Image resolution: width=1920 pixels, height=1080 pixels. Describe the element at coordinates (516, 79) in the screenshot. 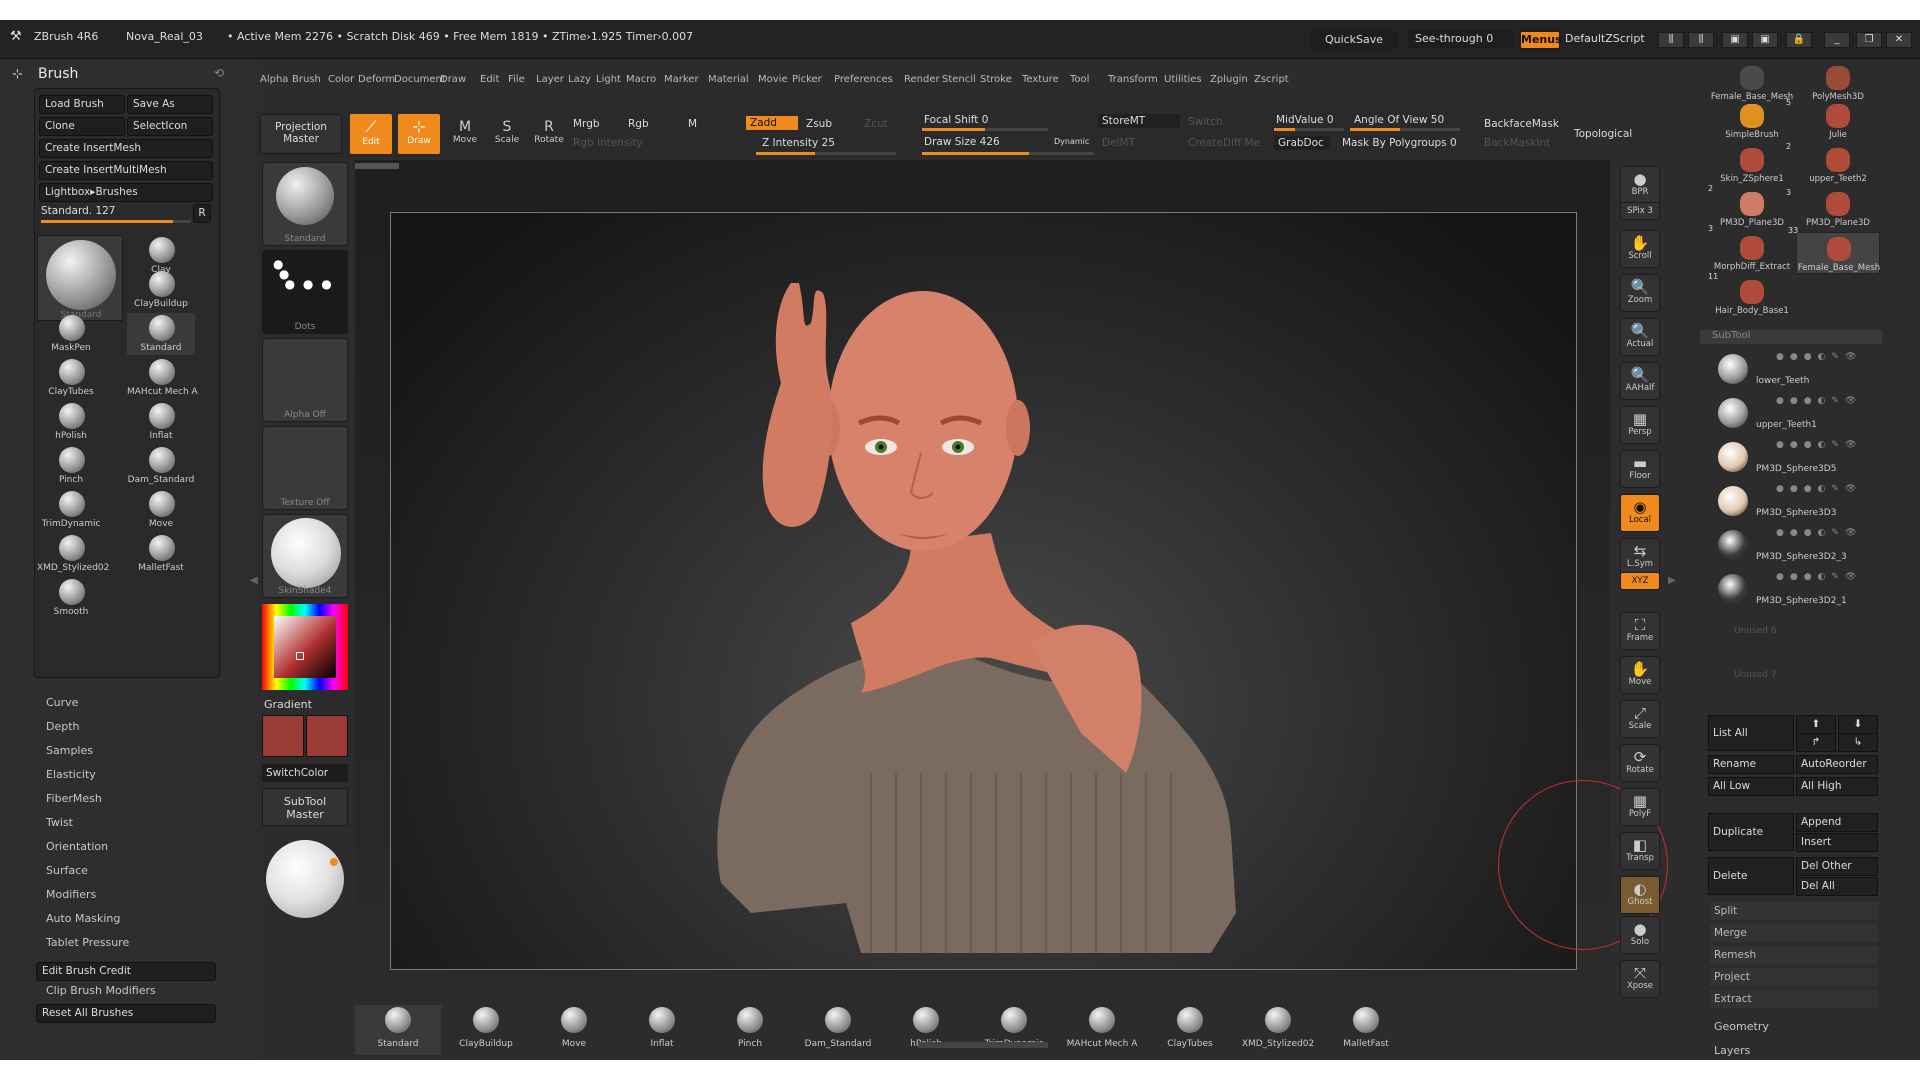

I see `menu-file: File` at that location.